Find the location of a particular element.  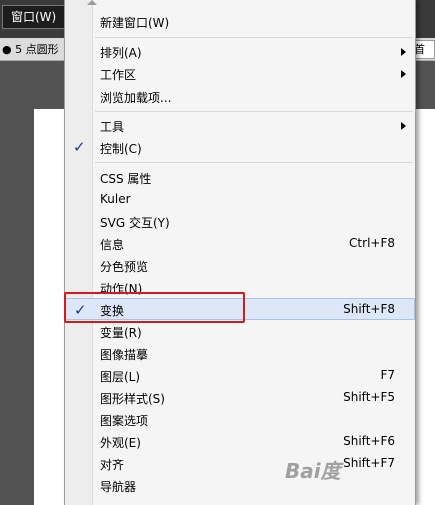

brush-preset-label: ● 5 点圆形 is located at coordinates (30, 49).